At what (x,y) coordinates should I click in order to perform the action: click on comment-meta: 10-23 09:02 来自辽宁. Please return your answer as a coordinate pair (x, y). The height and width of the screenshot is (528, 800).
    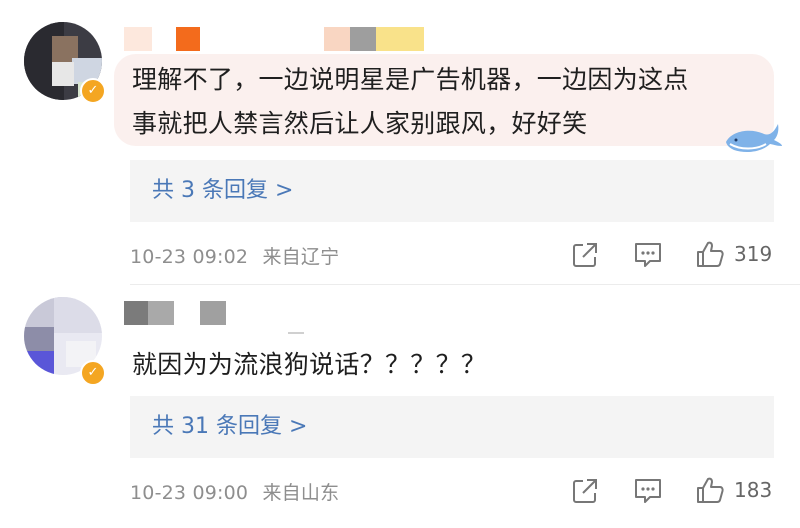
    Looking at the image, I should click on (234, 255).